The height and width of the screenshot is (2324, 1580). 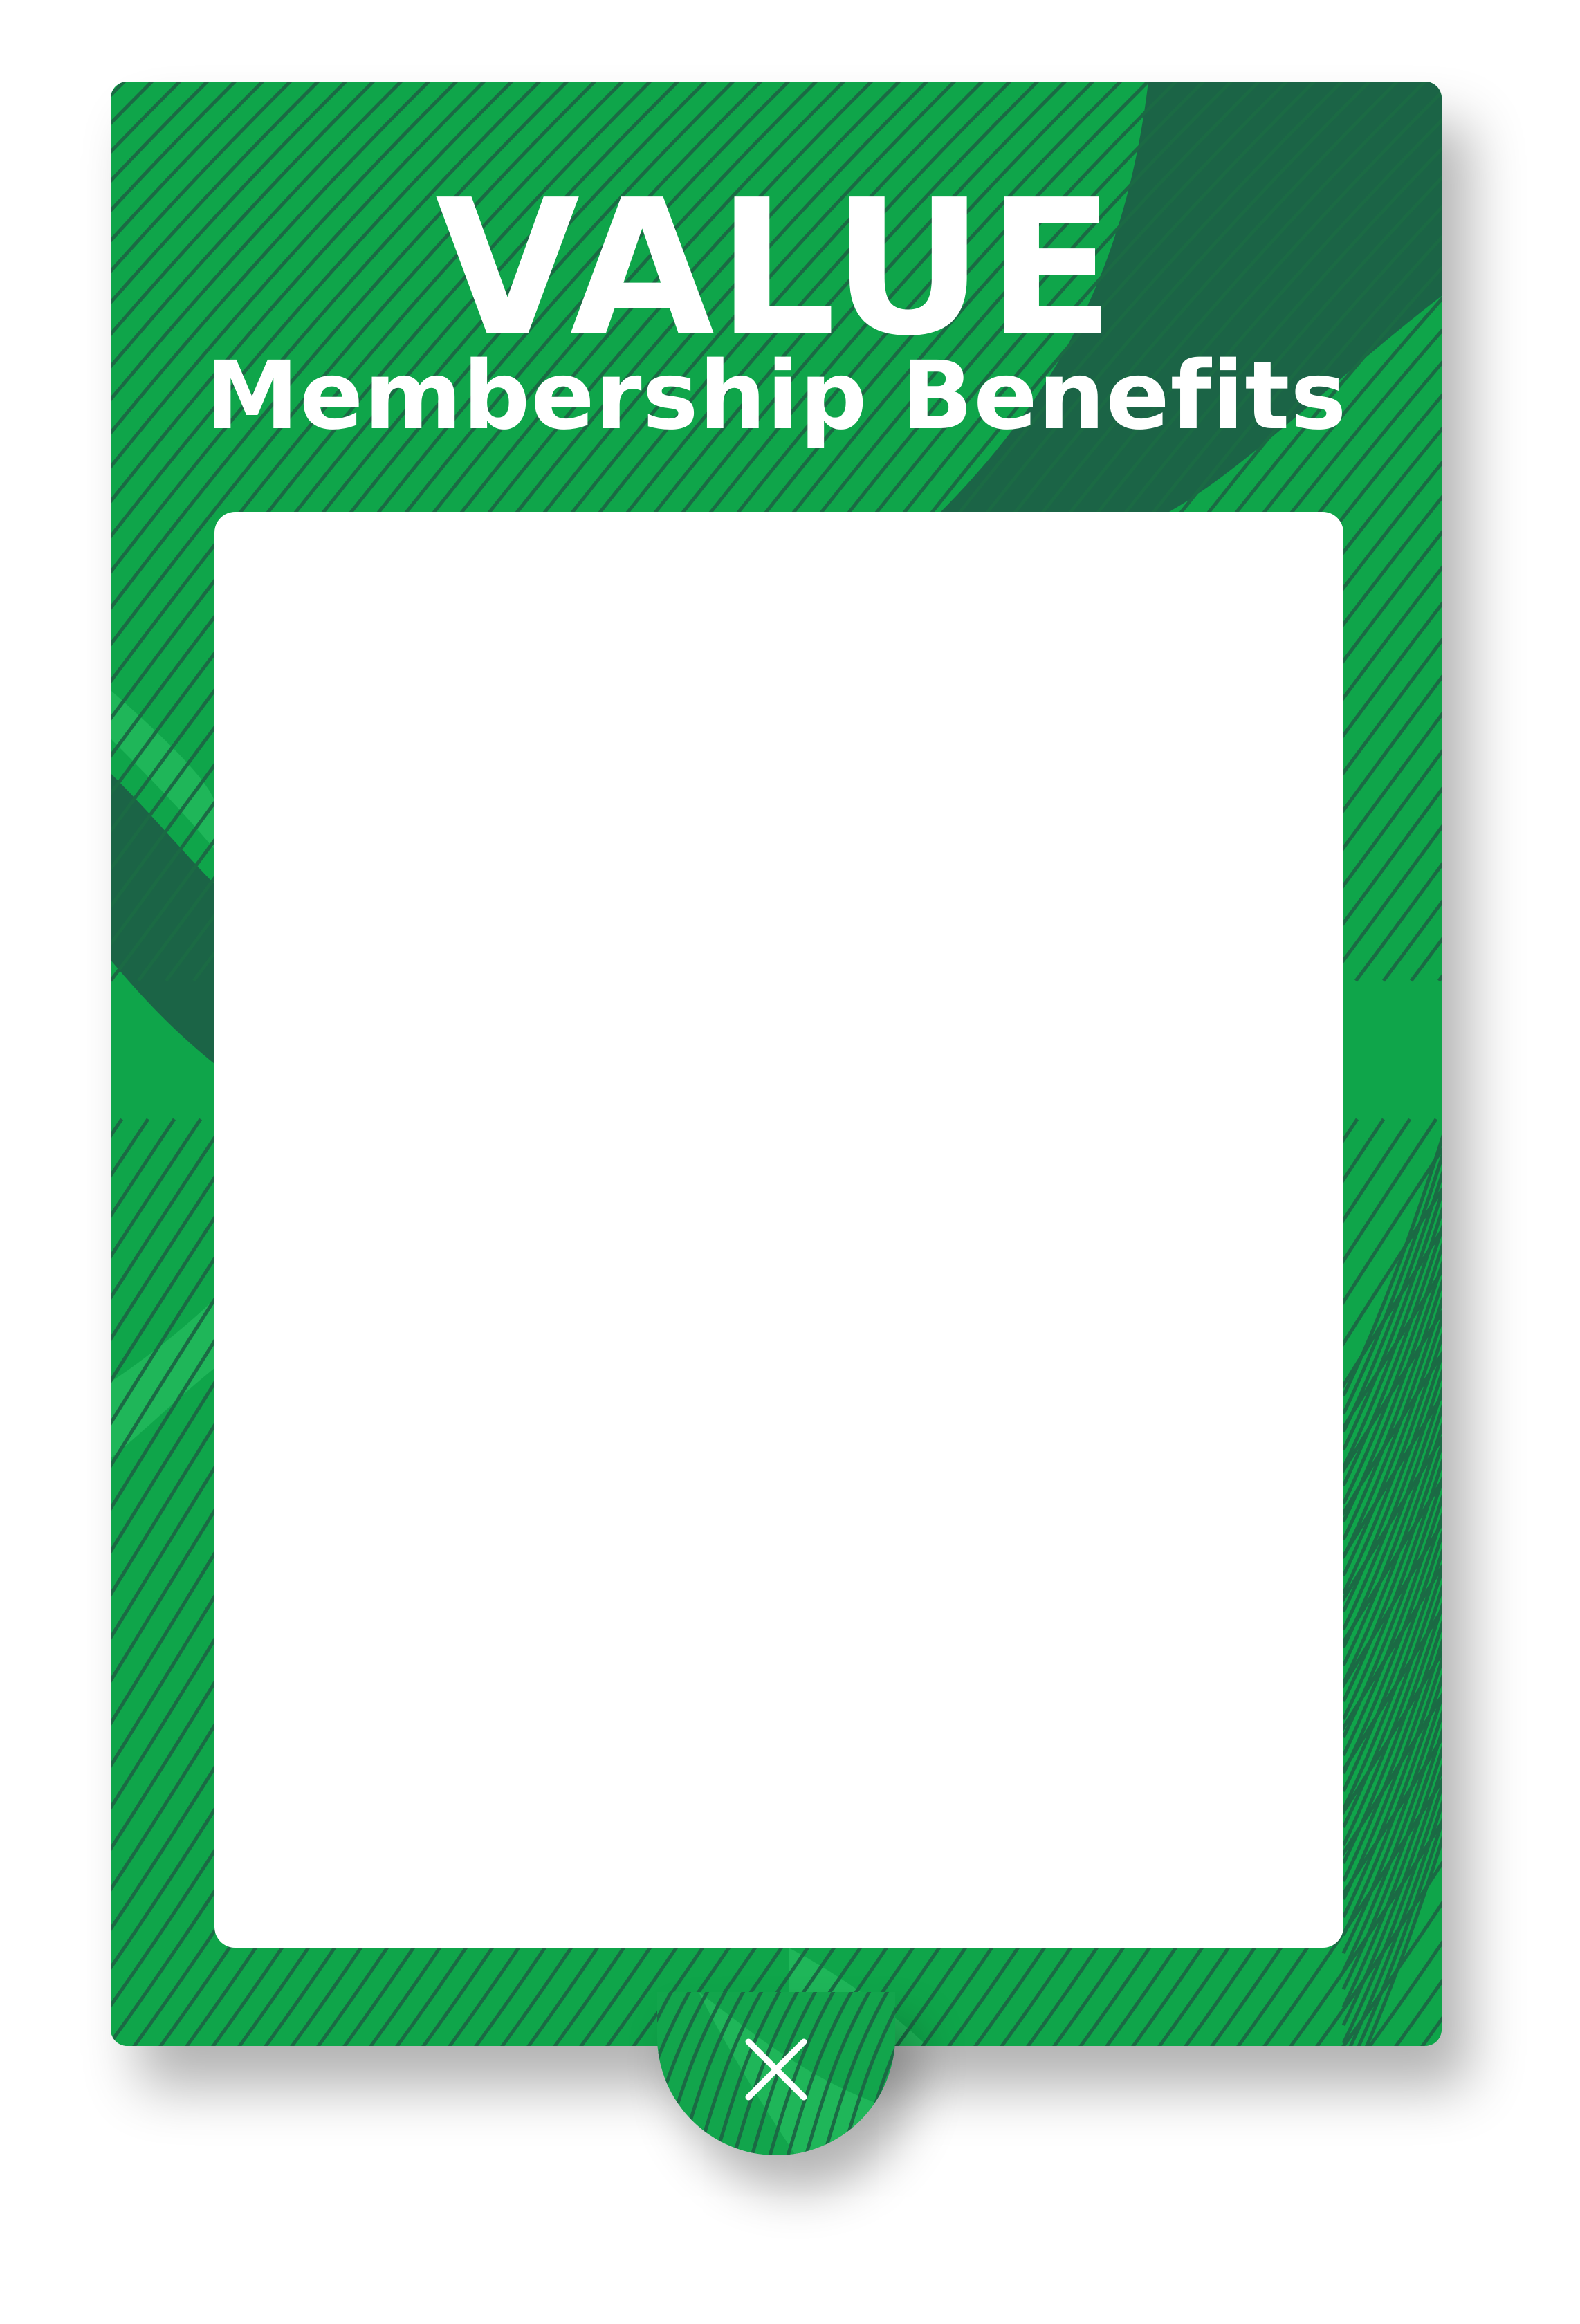 I want to click on close-button, so click(x=776, y=2073).